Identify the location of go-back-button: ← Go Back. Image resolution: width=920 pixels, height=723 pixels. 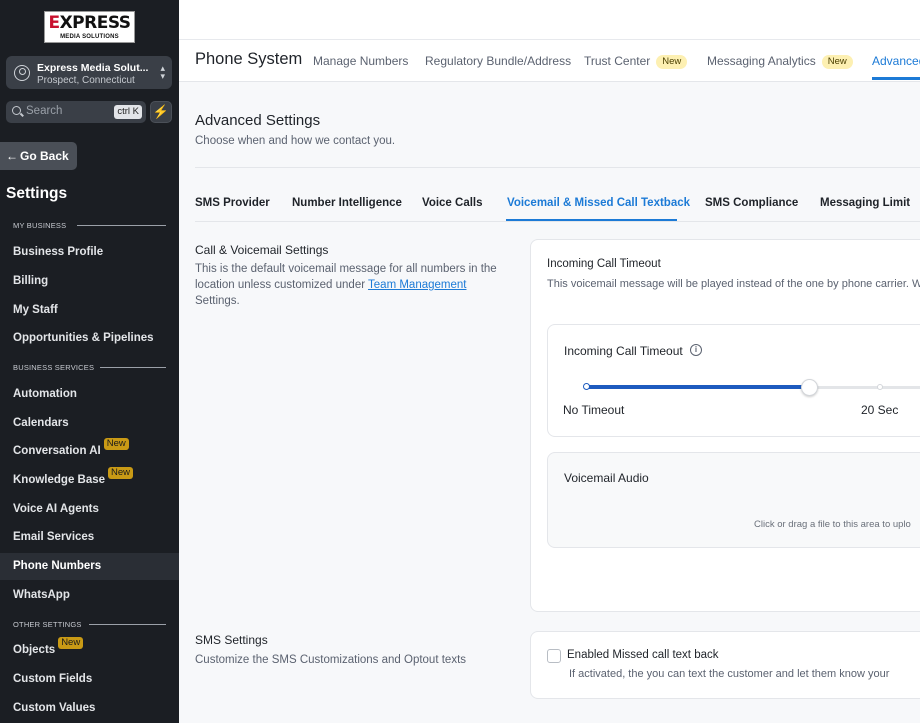
(38, 156).